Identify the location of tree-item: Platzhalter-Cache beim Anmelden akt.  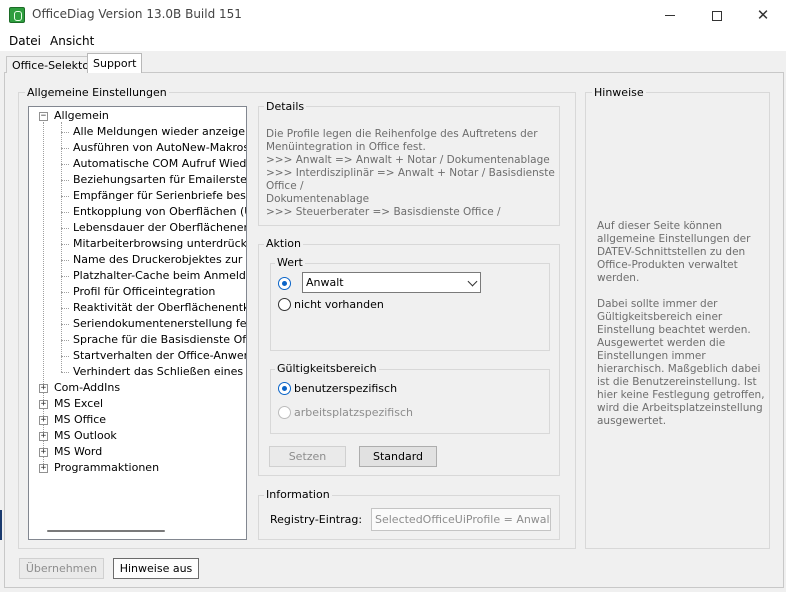
(159, 276).